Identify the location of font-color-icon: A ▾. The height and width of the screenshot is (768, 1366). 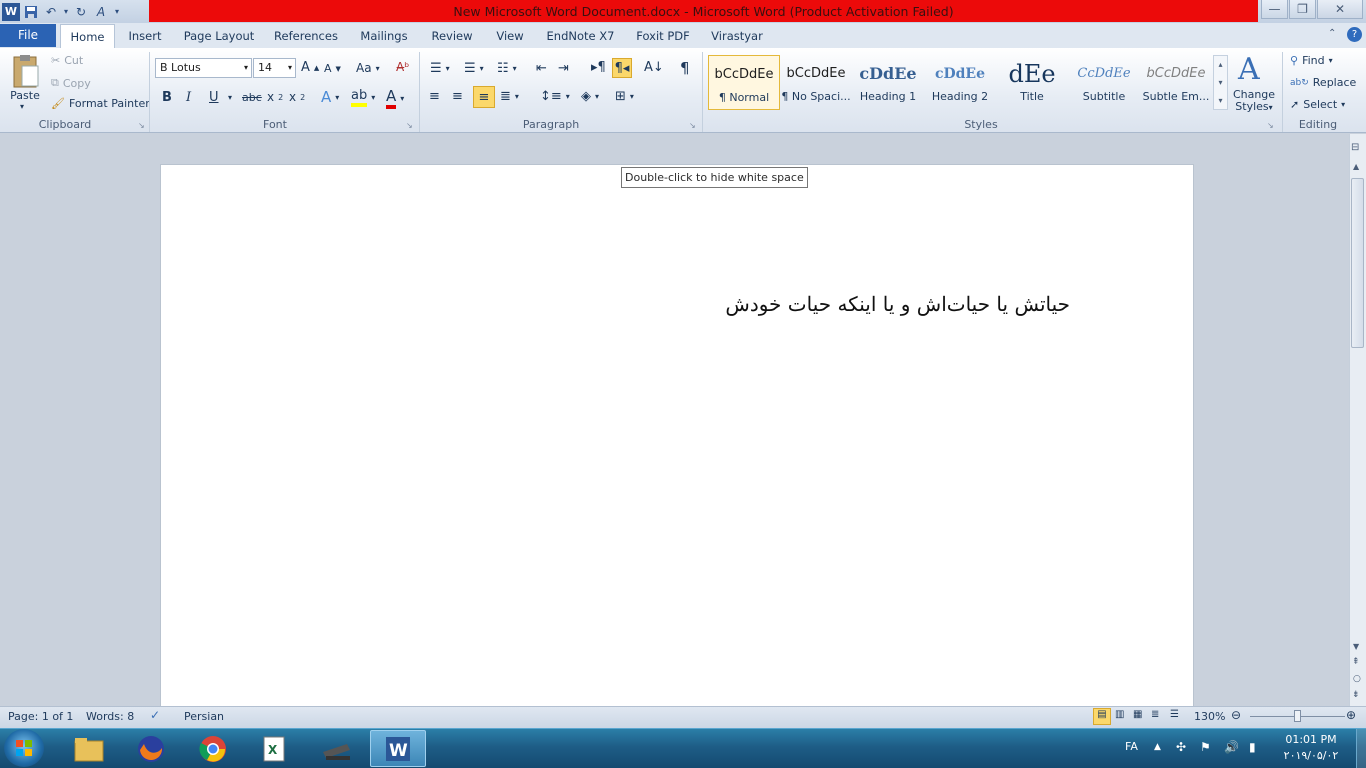
(395, 98).